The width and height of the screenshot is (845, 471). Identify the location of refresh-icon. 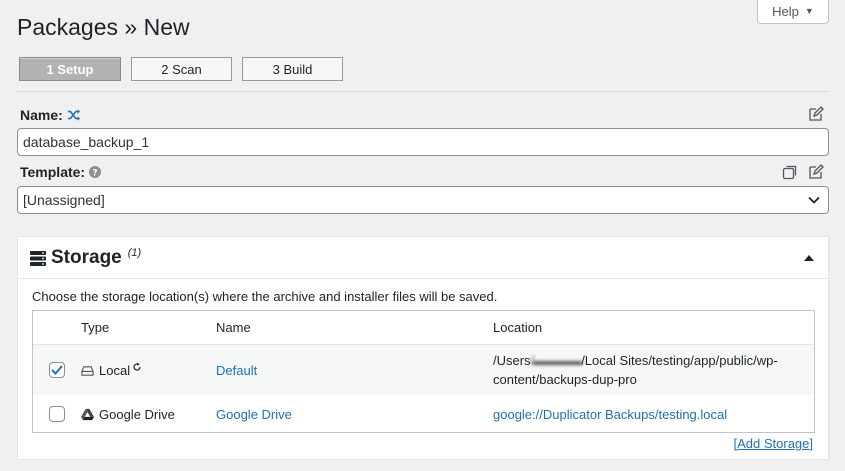
(137, 367).